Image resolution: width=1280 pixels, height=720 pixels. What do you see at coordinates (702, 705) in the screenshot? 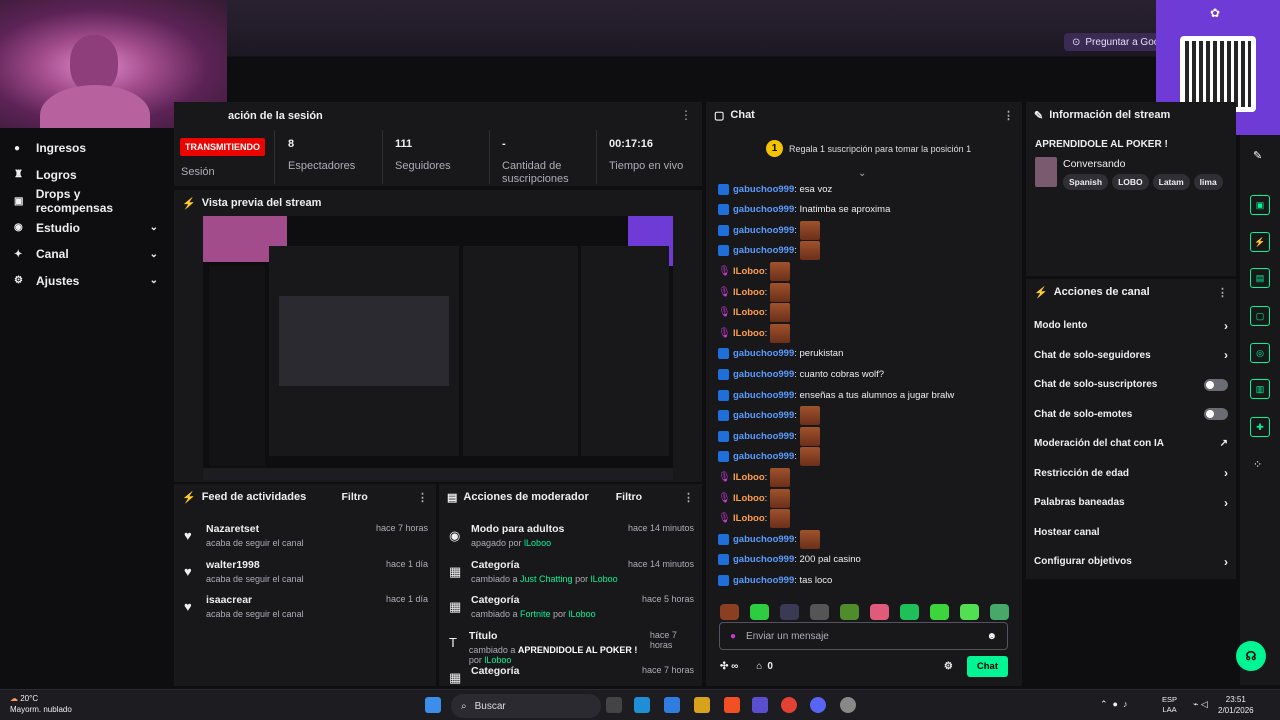
I see `folder-icon` at bounding box center [702, 705].